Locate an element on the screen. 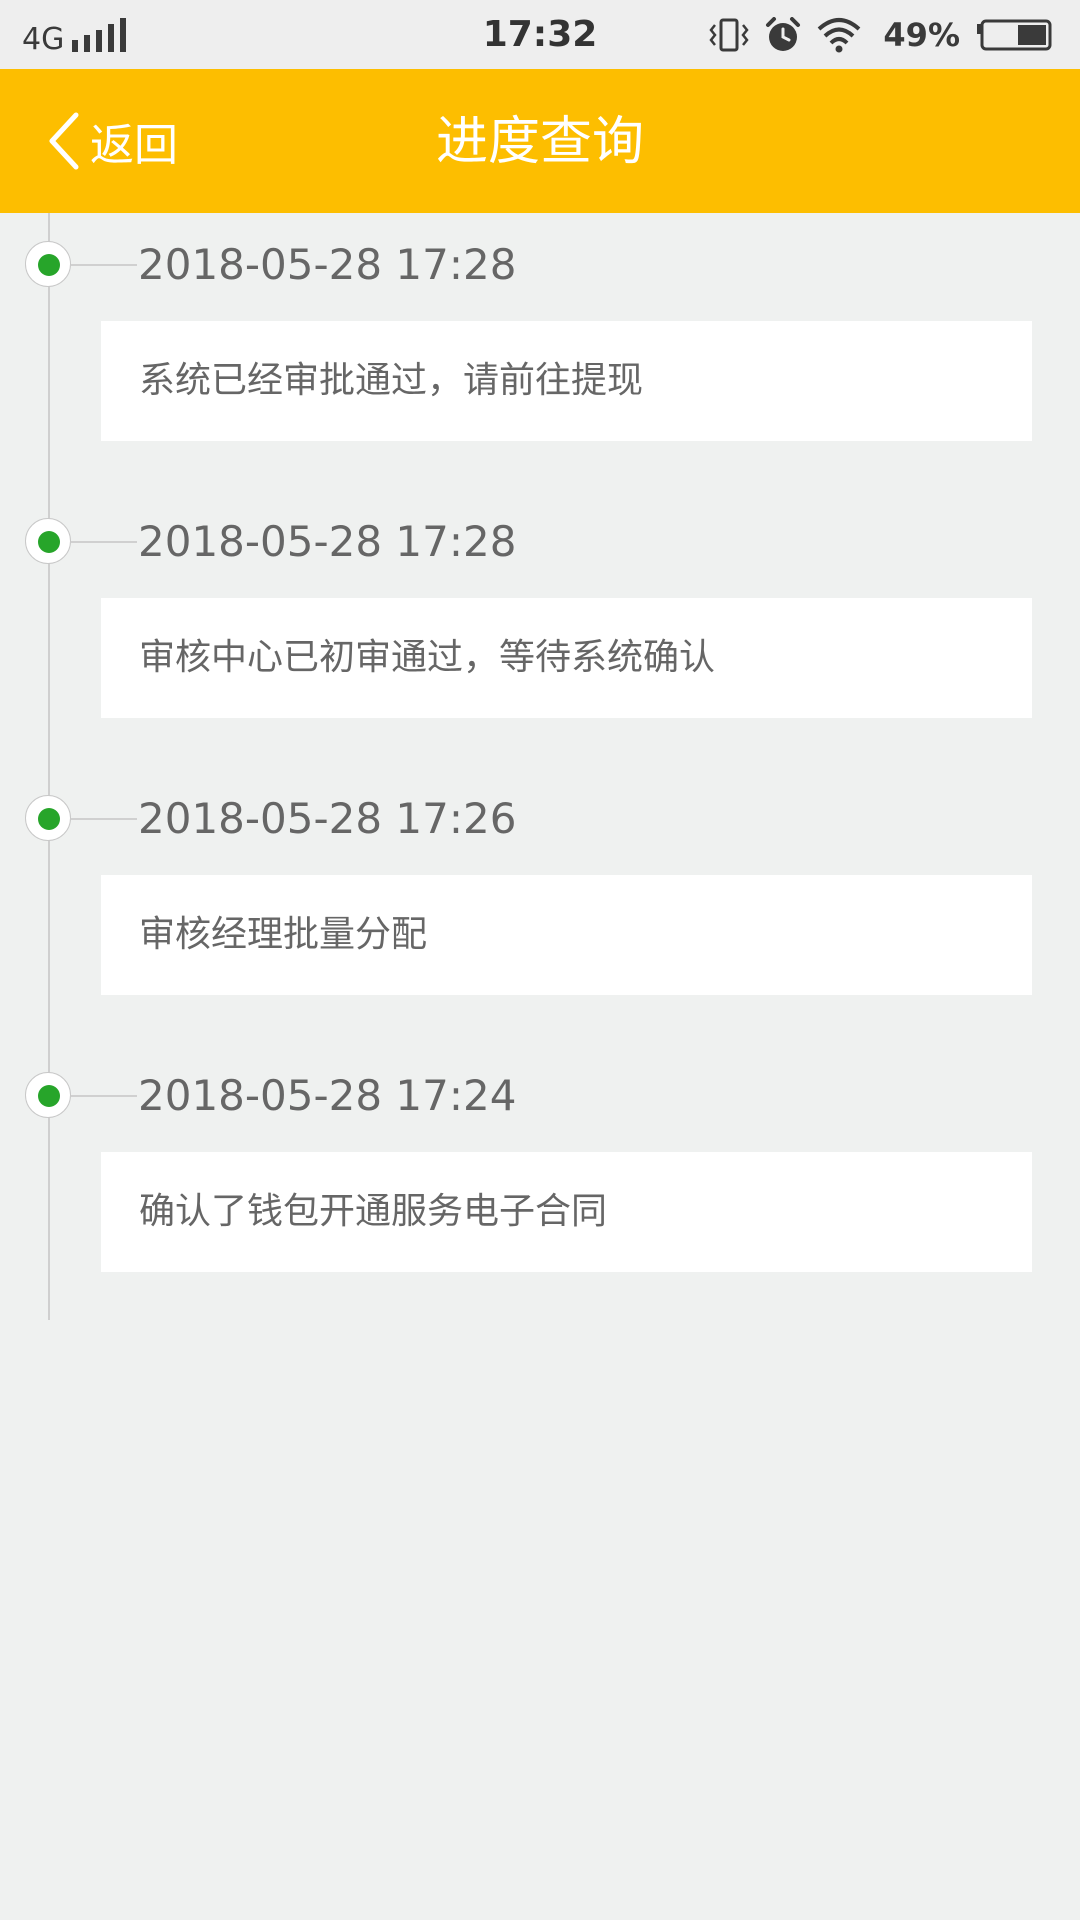 The height and width of the screenshot is (1920, 1080). event-card: 系统已经审批通过，请前往提现 is located at coordinates (566, 381).